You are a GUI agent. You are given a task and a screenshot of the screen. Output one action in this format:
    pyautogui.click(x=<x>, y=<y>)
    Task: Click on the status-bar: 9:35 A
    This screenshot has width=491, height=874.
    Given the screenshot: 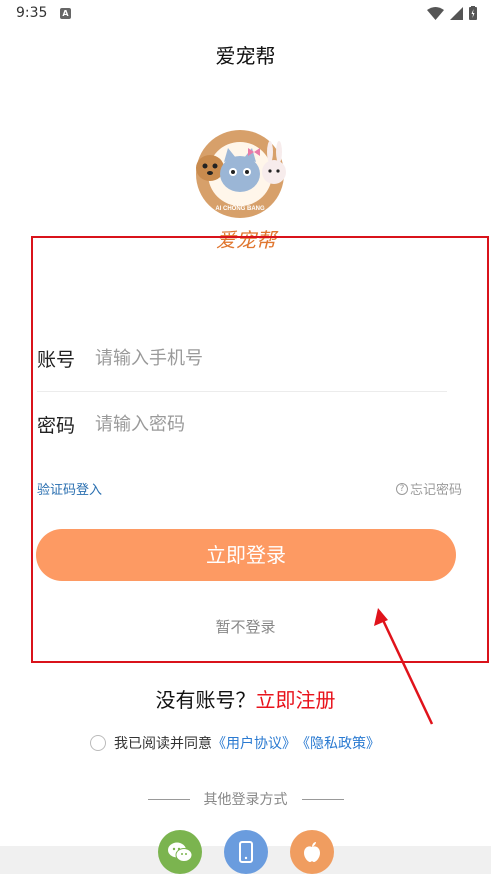 What is the action you would take?
    pyautogui.click(x=245, y=14)
    